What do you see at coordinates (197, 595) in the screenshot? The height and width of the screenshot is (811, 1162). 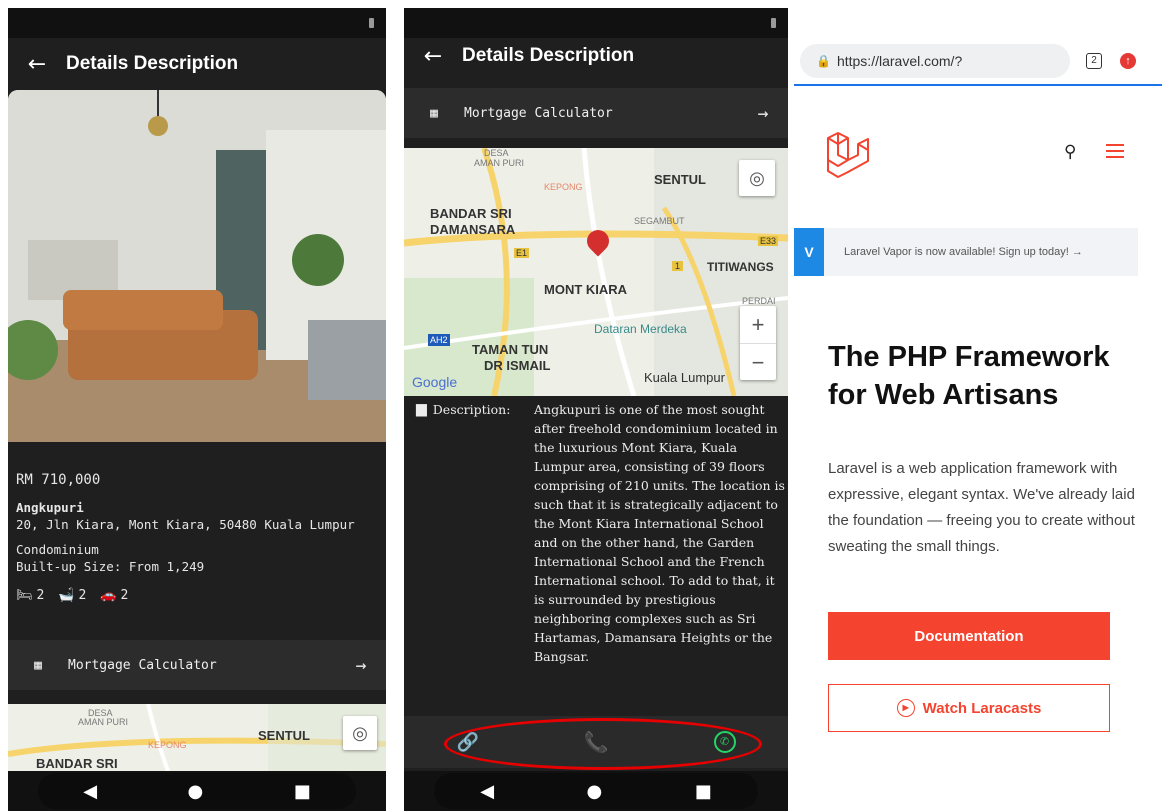 I see `amenities-row: 🛏 2 🛁 2 🚗 2` at bounding box center [197, 595].